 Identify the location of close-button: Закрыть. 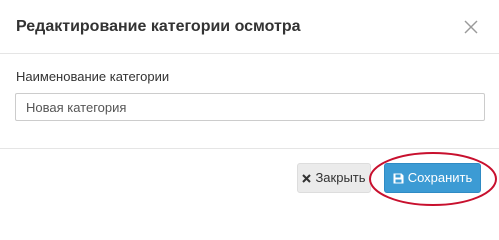
(334, 178).